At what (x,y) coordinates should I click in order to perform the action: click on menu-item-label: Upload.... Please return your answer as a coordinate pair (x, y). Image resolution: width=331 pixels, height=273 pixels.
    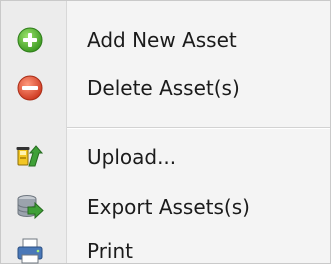
    Looking at the image, I should click on (132, 157).